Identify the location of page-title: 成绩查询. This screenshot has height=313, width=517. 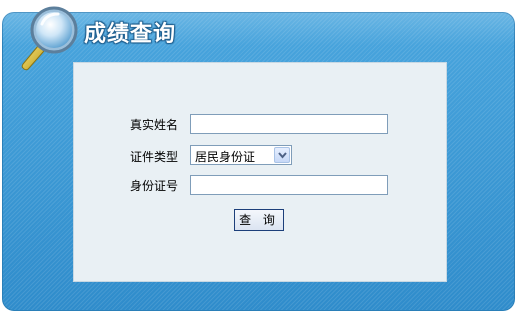
(130, 34).